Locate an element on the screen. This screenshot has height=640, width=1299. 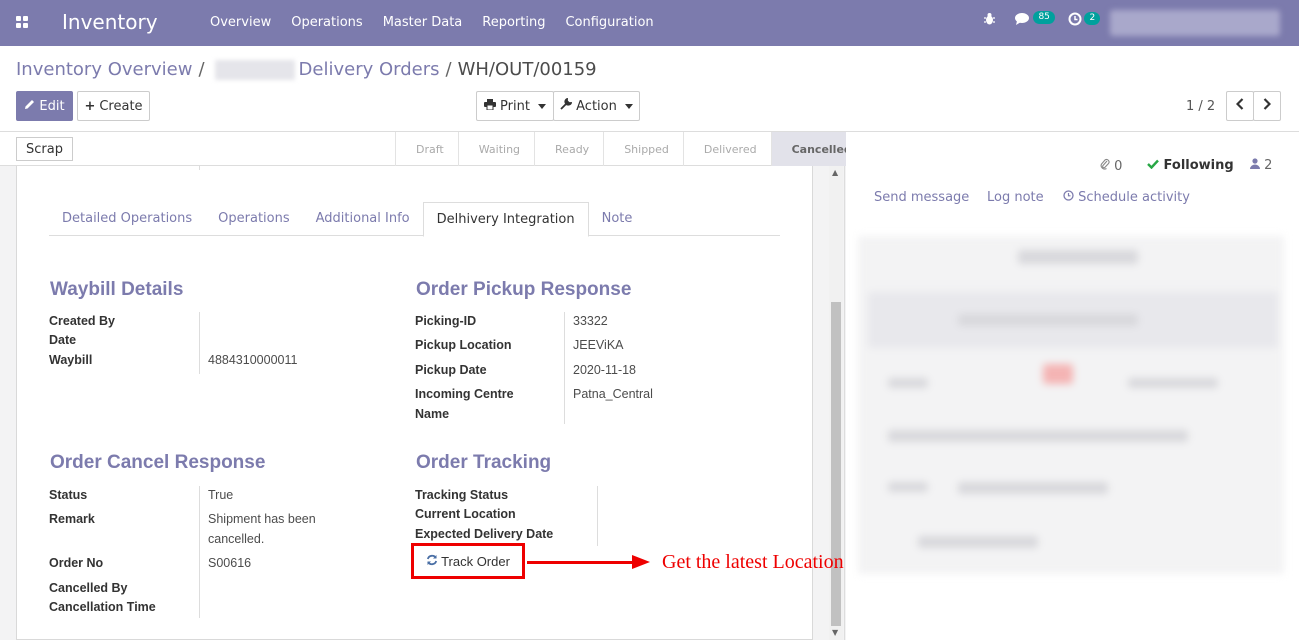
current-location-label: Current Location is located at coordinates (465, 514).